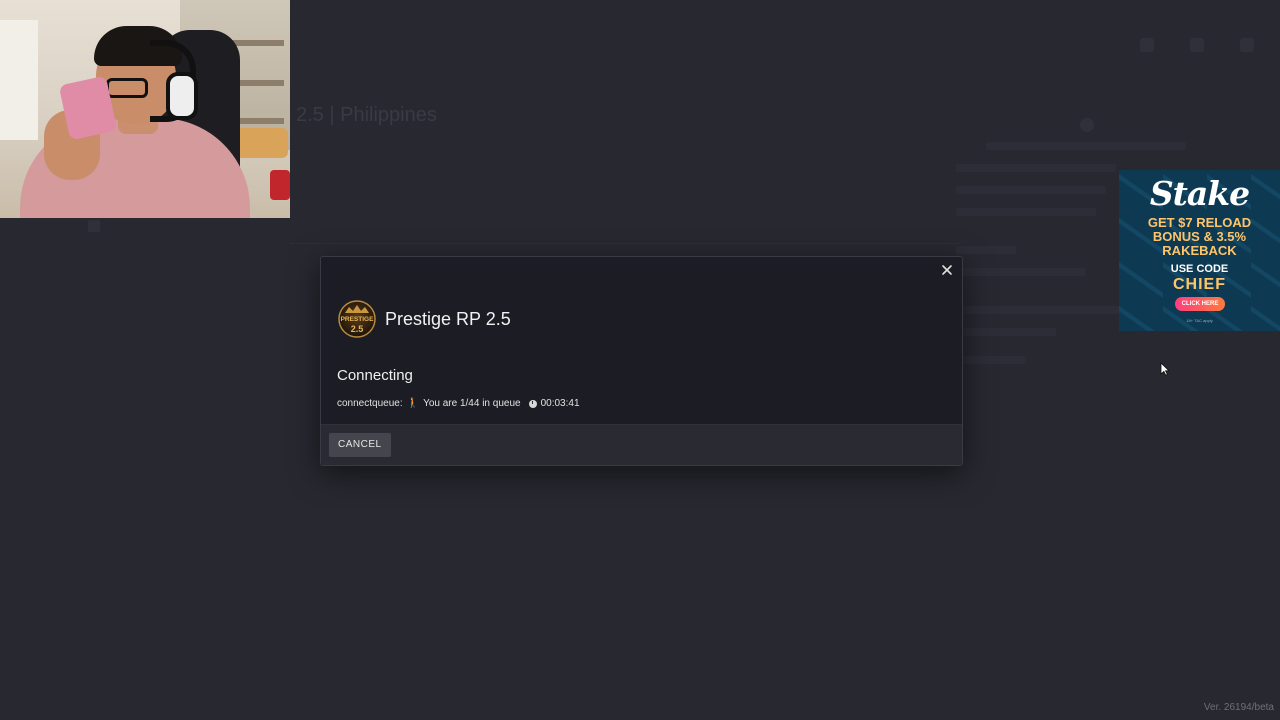  I want to click on clock-icon, so click(532, 403).